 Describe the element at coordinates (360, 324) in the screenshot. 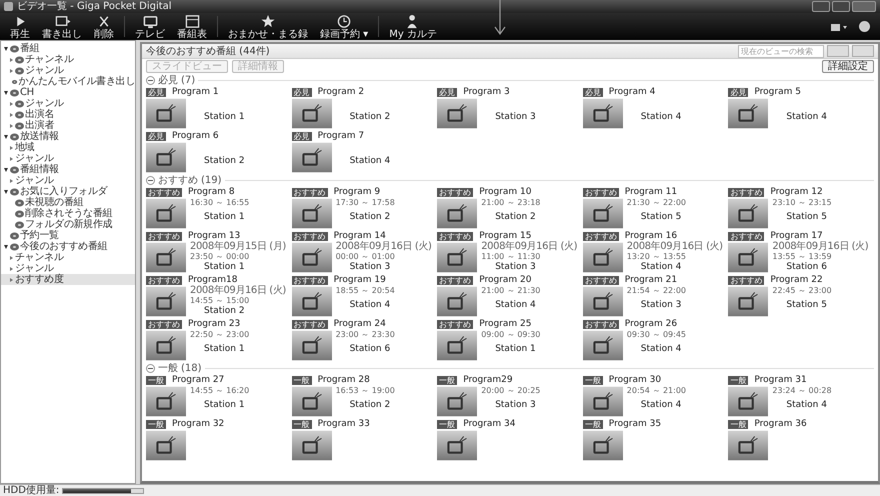

I see `program-title: Program 24` at that location.